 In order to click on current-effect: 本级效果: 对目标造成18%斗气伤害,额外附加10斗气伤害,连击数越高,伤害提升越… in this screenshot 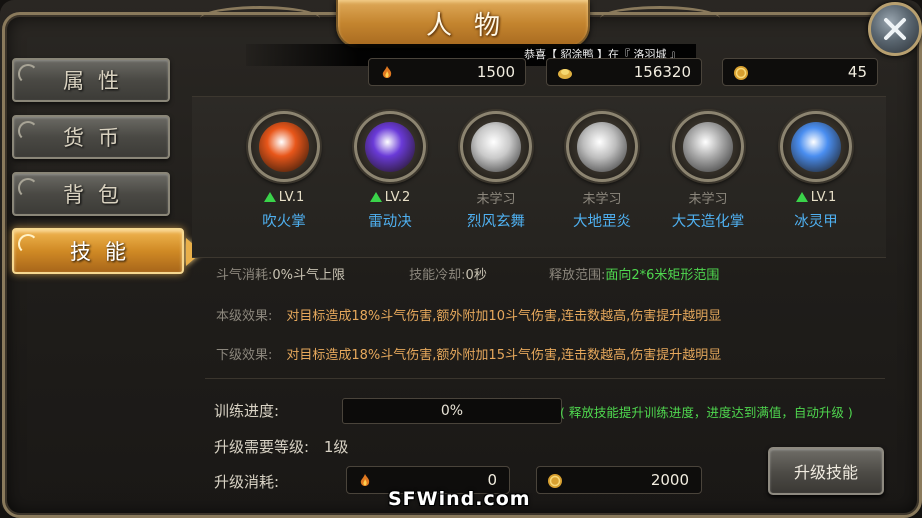, I will do `click(468, 314)`.